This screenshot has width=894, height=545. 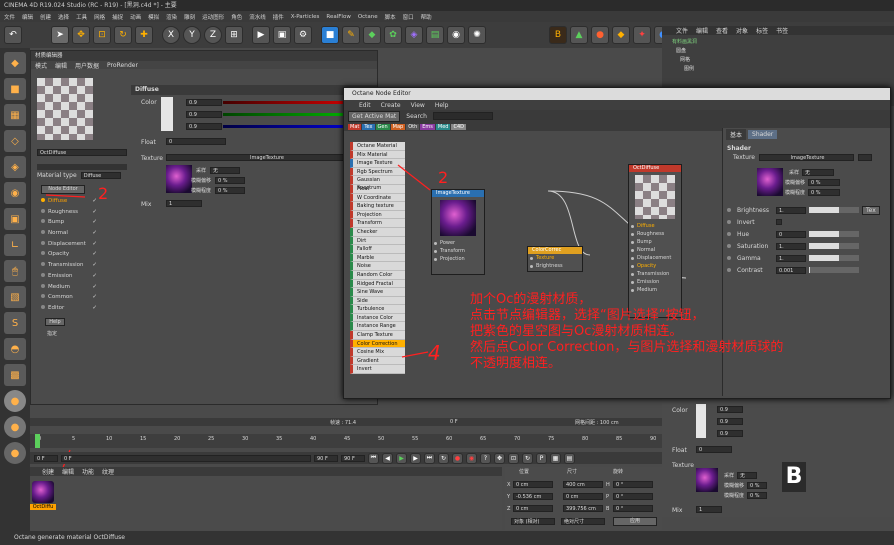 I want to click on mm-edit: 编辑, so click(x=68, y=471).